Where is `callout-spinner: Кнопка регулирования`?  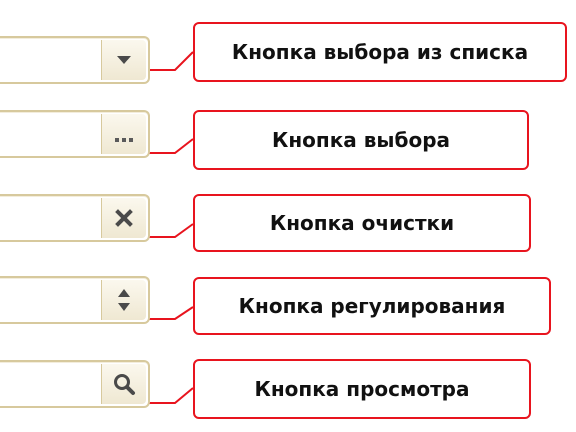 callout-spinner: Кнопка регулирования is located at coordinates (372, 306).